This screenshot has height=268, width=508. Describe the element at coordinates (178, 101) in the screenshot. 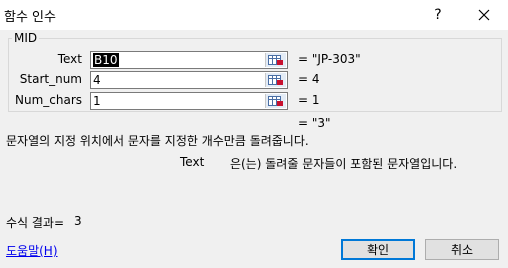

I see `arg-input-num-chars` at that location.